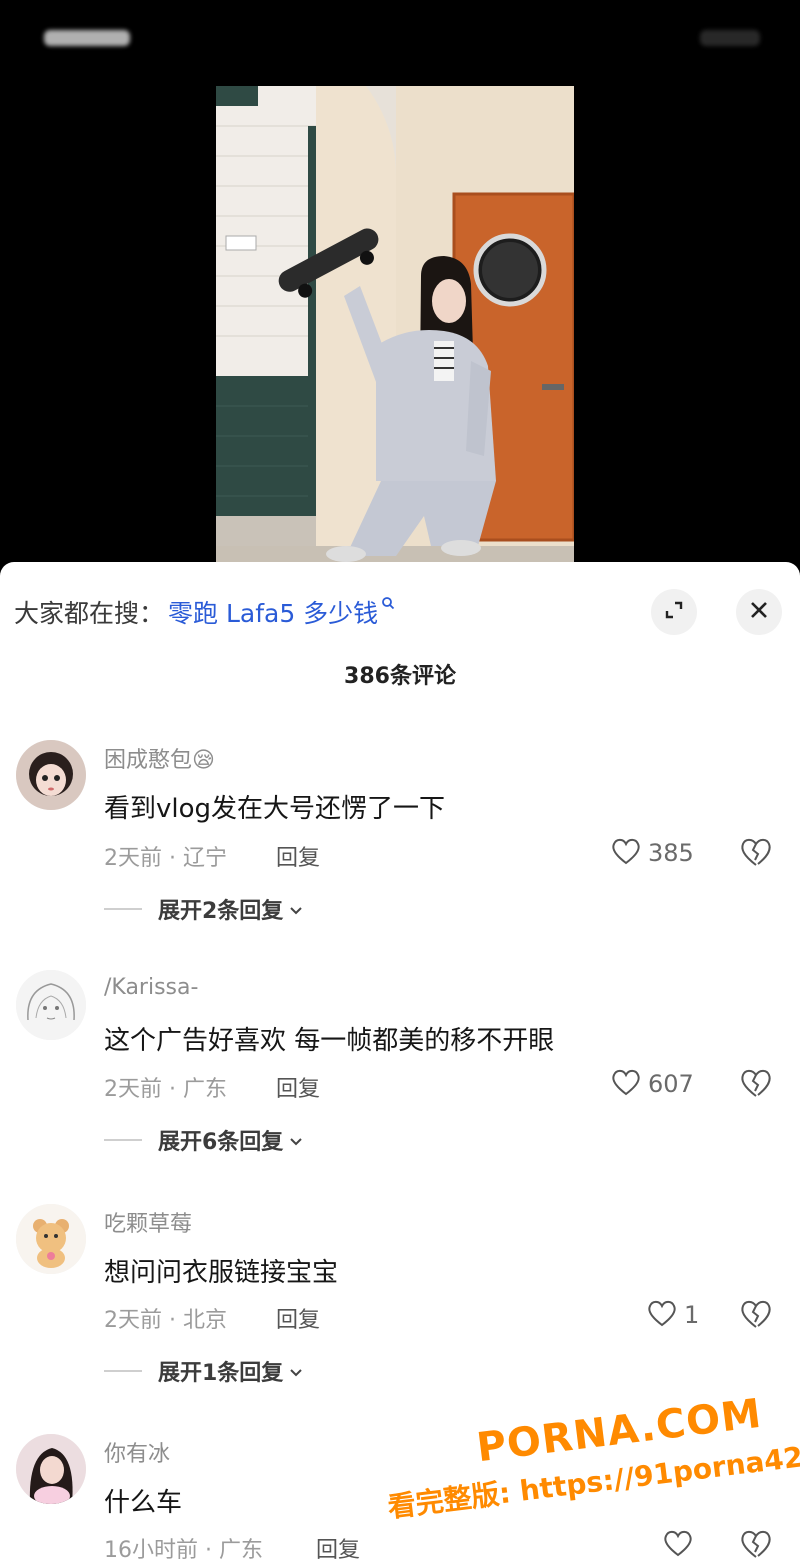 The height and width of the screenshot is (1564, 800). I want to click on close-button, so click(759, 612).